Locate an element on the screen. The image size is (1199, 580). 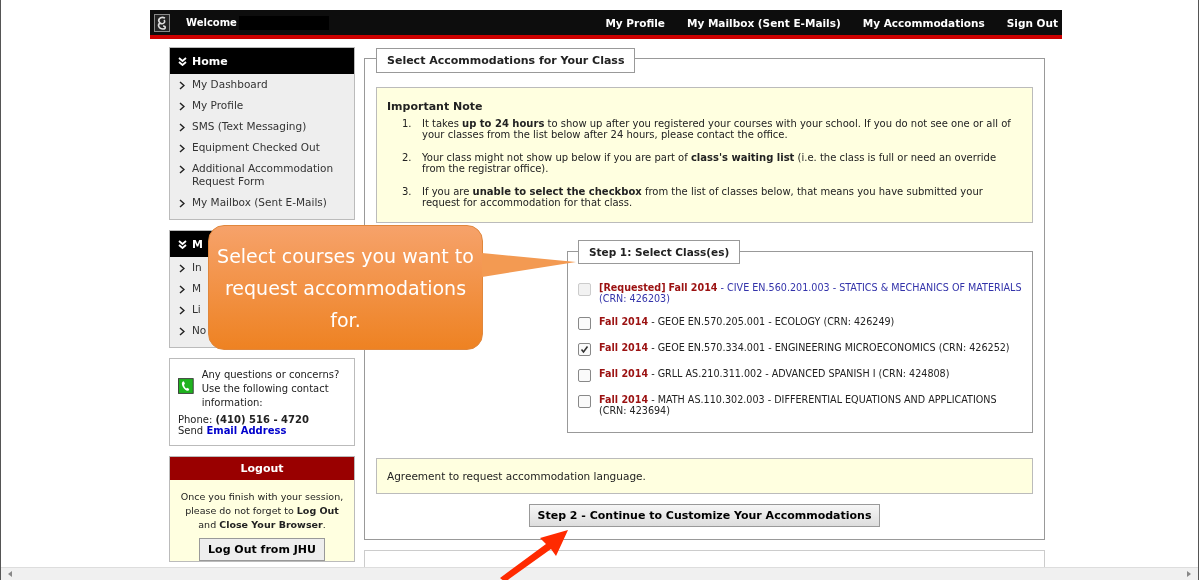
menu-link: In is located at coordinates (197, 267).